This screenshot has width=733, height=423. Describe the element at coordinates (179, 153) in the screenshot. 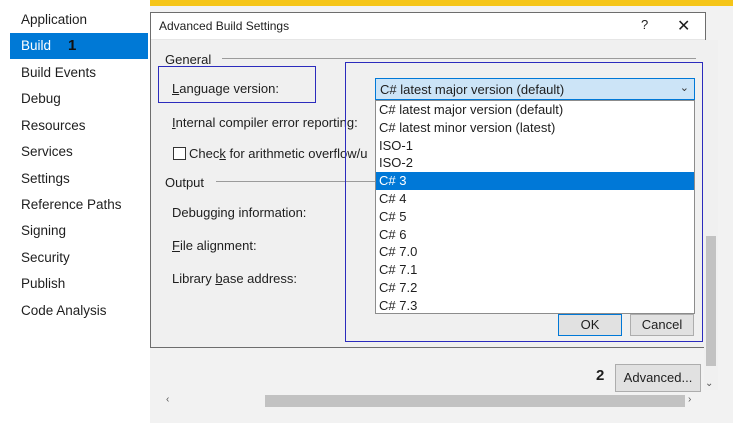

I see `arithmetic-overflow-checkbox` at that location.